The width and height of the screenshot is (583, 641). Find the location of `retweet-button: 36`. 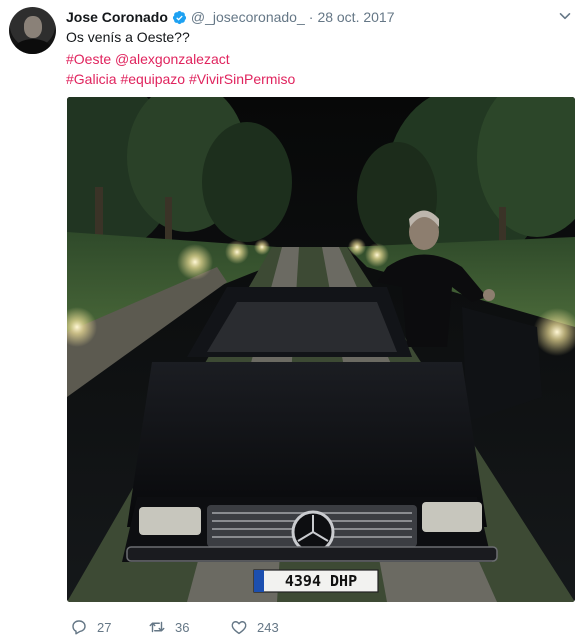

retweet-button: 36 is located at coordinates (189, 627).